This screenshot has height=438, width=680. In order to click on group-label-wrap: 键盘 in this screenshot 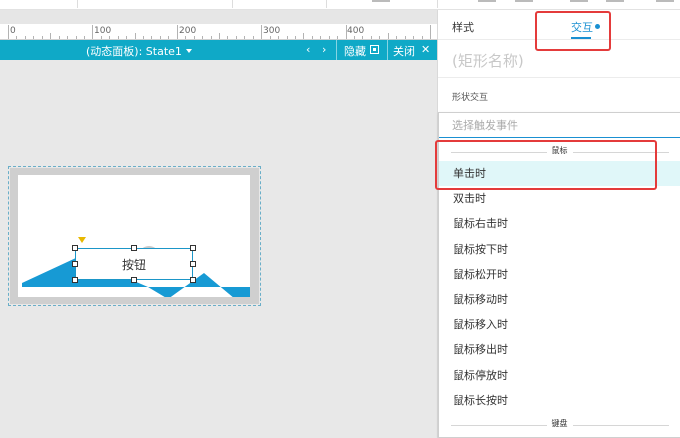, I will do `click(559, 423)`.